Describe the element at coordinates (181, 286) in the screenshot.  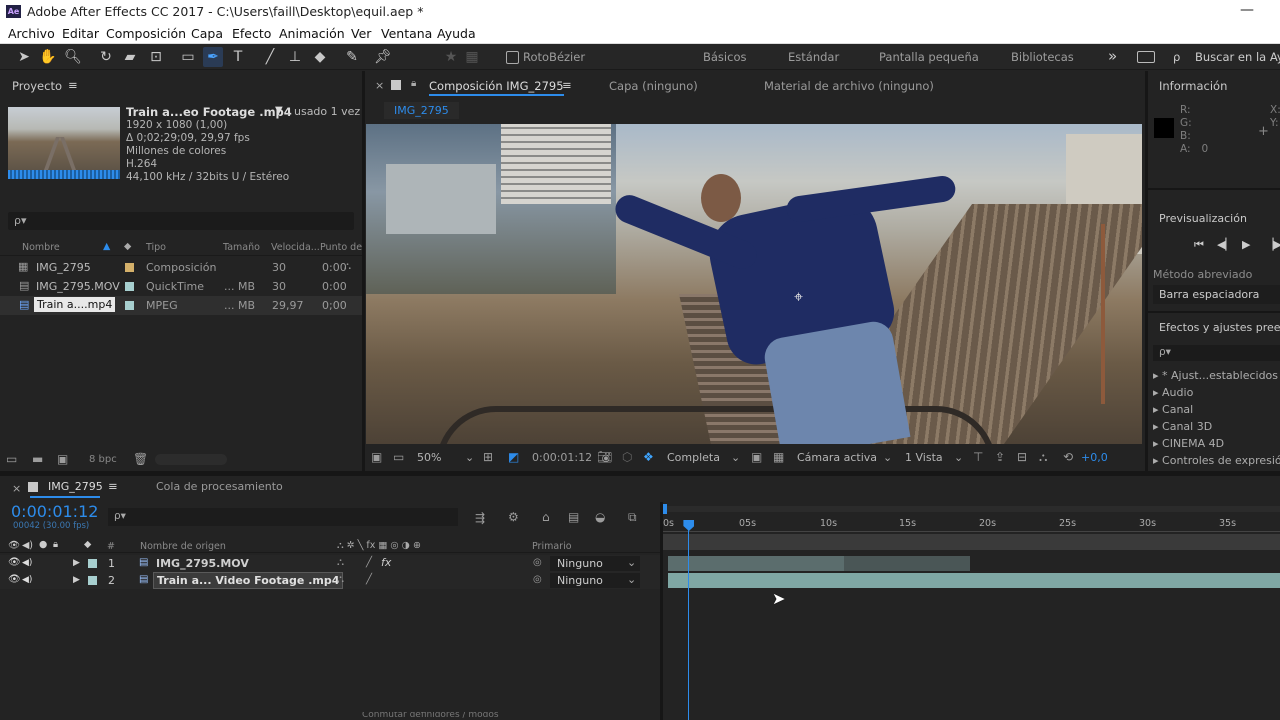
I see `project-item-row: ▤ IMG_2795.MOV QuickTime ... MB 30 0:00` at that location.